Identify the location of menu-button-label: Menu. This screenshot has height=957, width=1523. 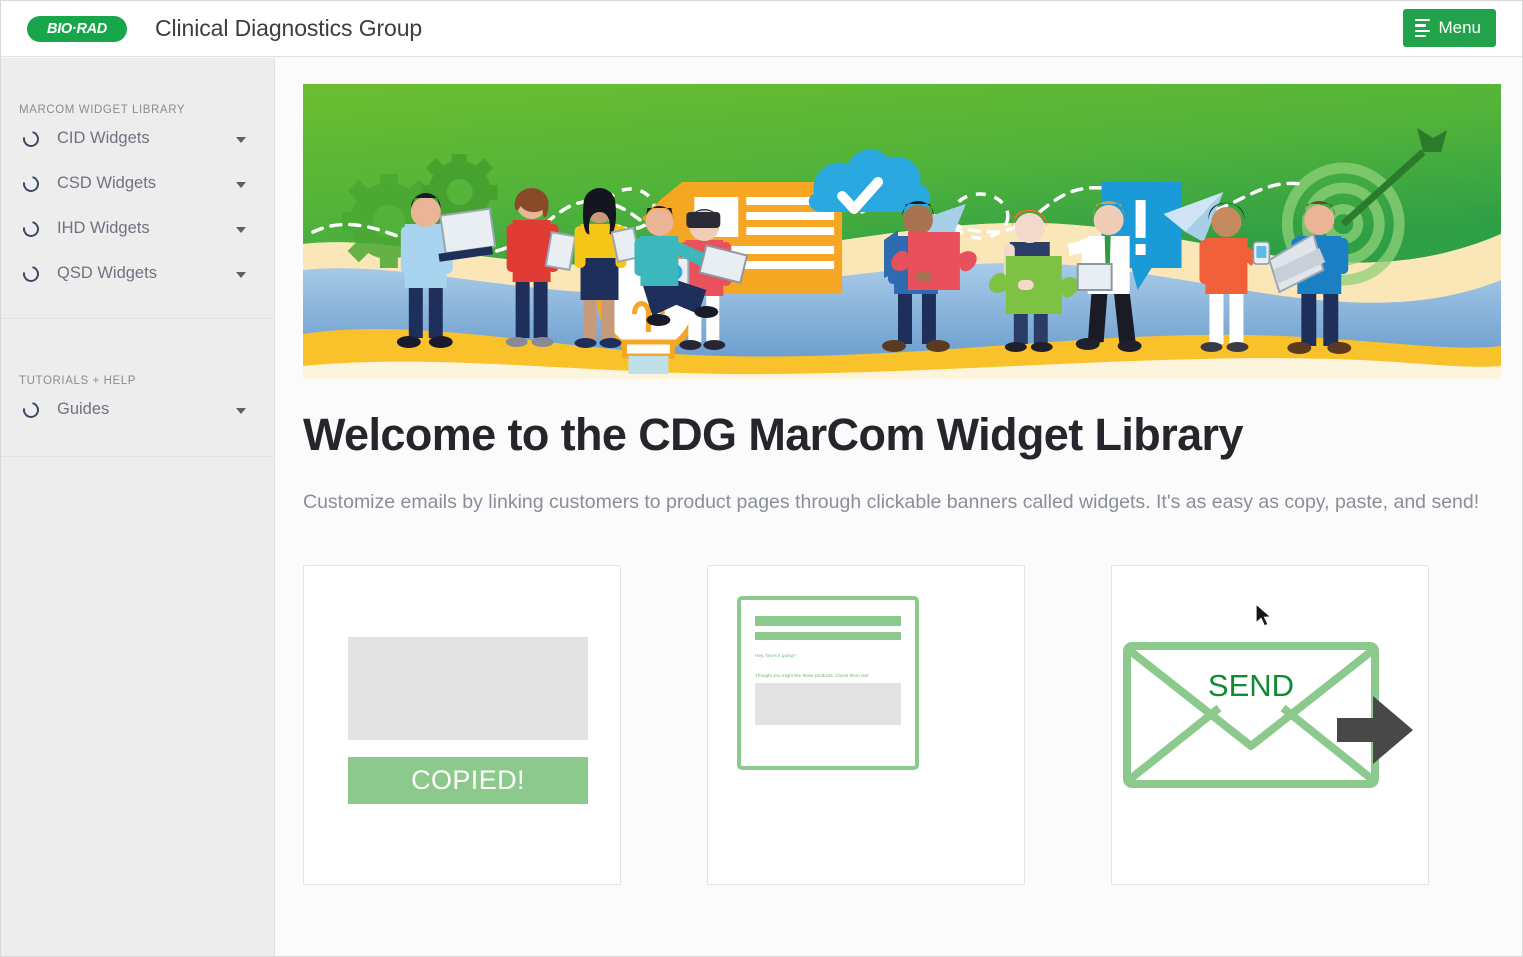
(1459, 27).